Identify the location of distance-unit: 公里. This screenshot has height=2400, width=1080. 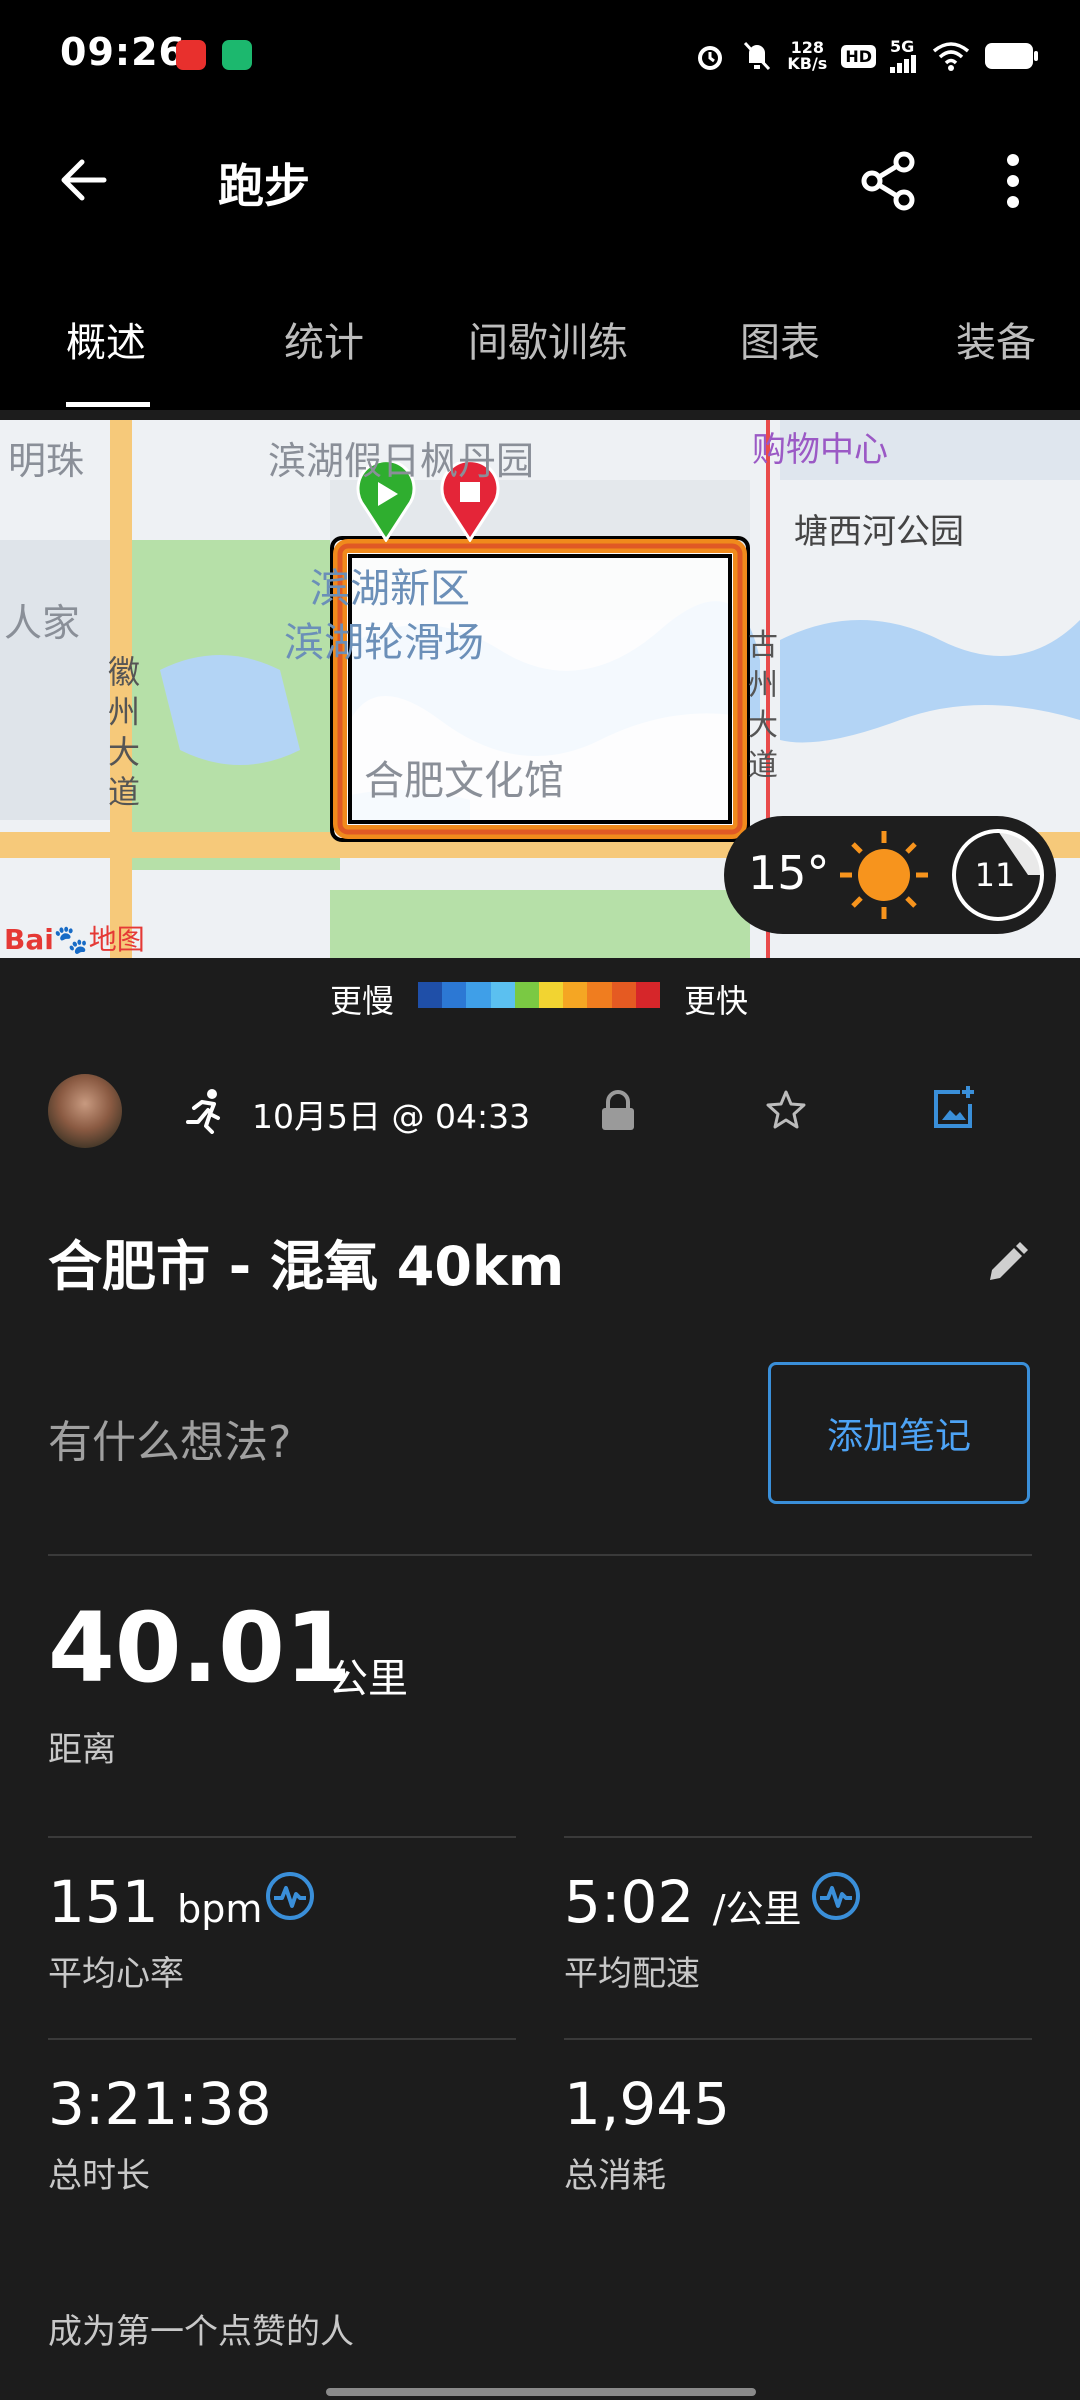
(368, 1679).